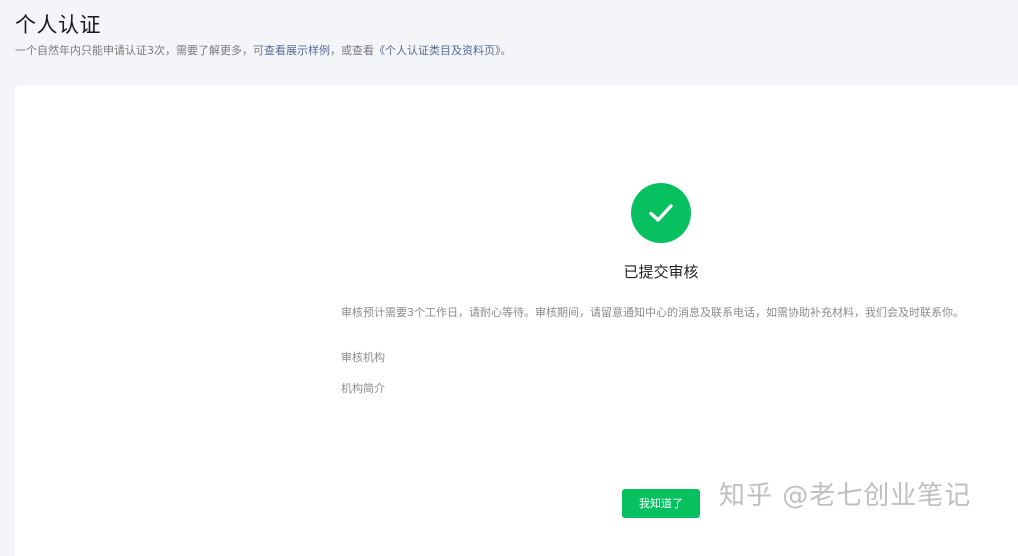 This screenshot has height=556, width=1018. Describe the element at coordinates (352, 50) in the screenshot. I see `subtitle-text: ，或查看` at that location.